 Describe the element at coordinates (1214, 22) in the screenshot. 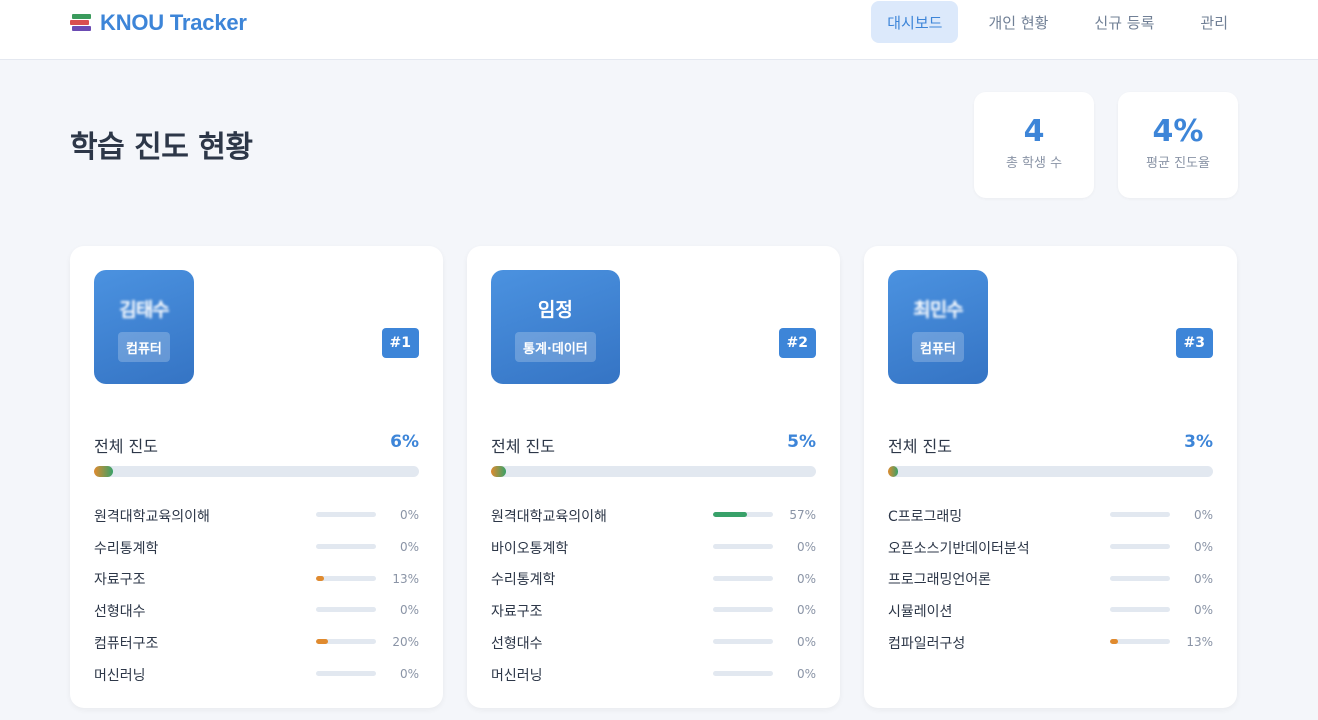

I see `nav-admin: 관리` at that location.